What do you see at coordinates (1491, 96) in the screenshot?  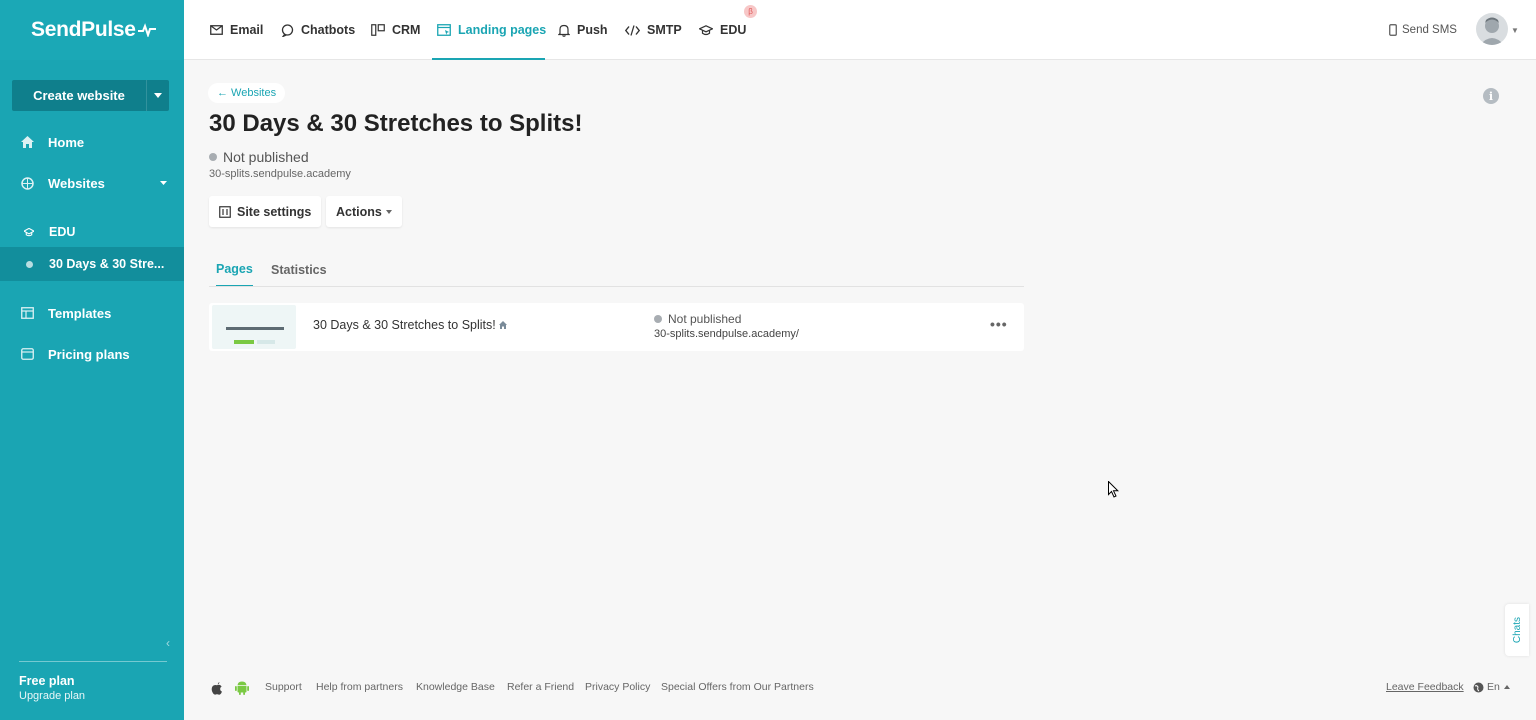 I see `info-icon: i` at bounding box center [1491, 96].